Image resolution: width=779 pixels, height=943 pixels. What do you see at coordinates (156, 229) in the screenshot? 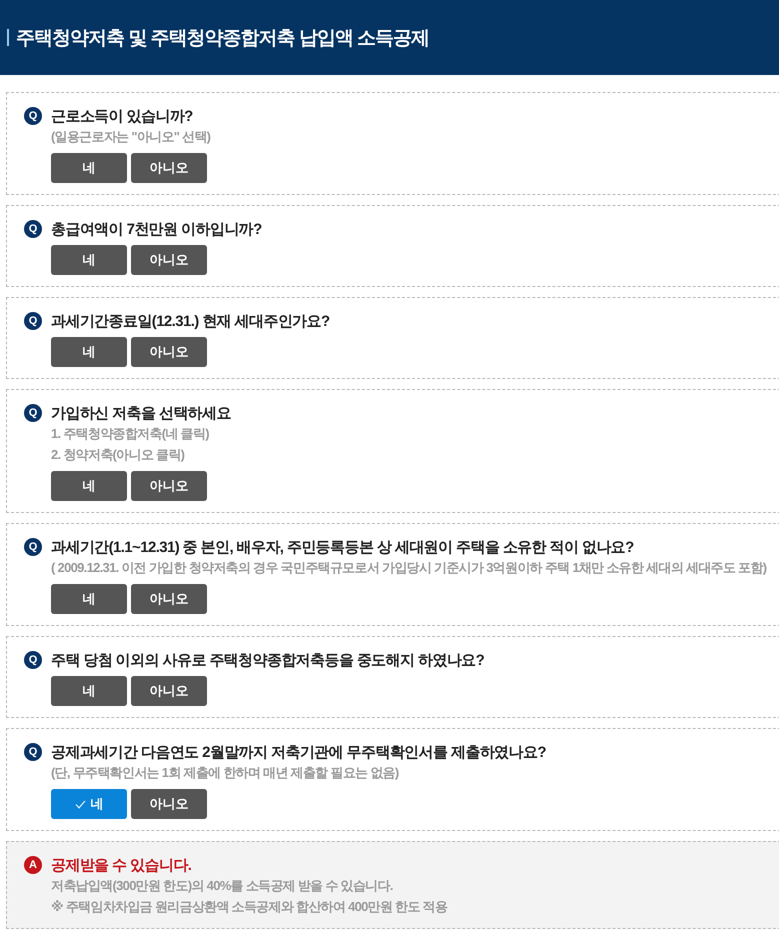
I see `question-text: 총급여액이 7천만원 이하입니까?` at bounding box center [156, 229].